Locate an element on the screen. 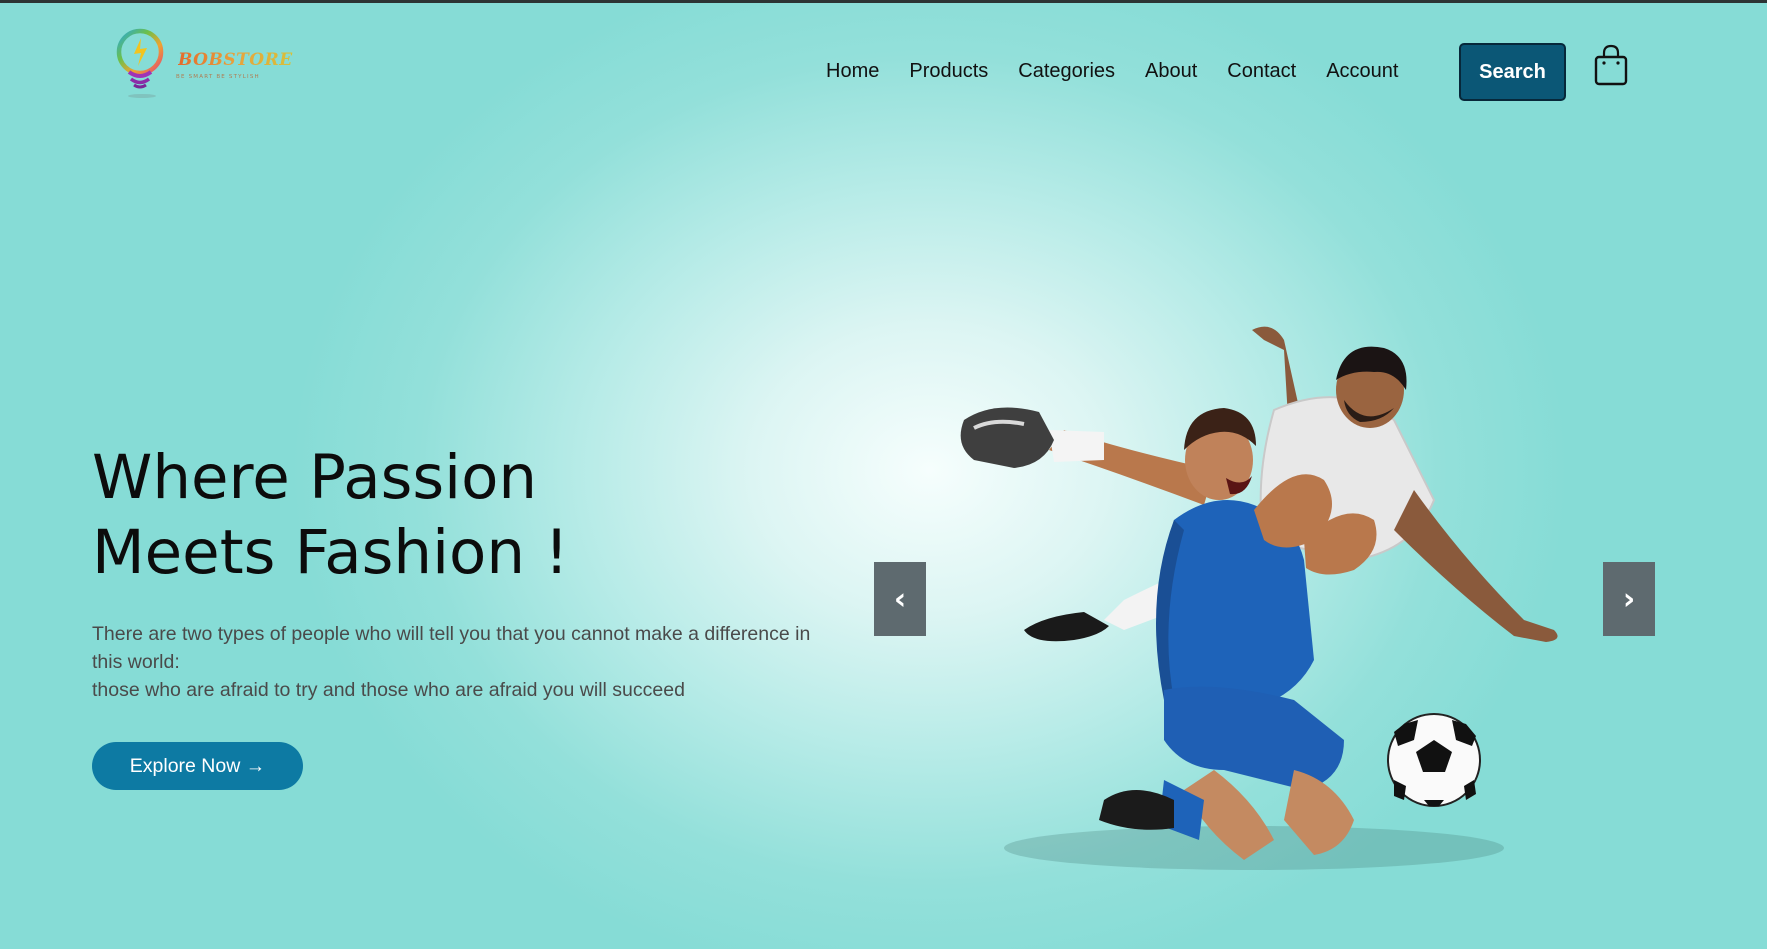  explore-now-button: Explore Now → is located at coordinates (197, 766).